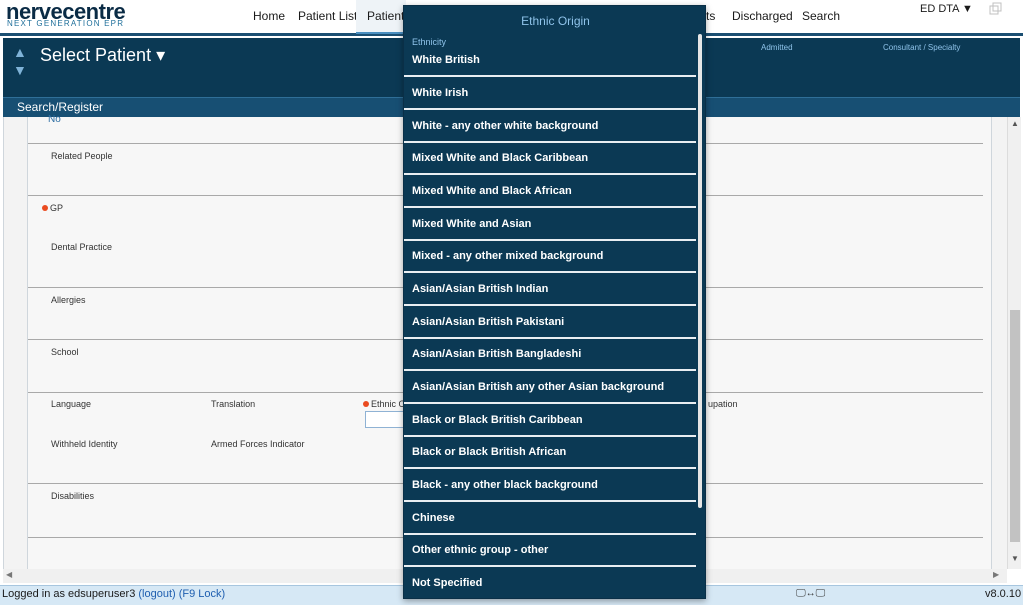 The width and height of the screenshot is (1023, 605). I want to click on option-label: White British, so click(446, 60).